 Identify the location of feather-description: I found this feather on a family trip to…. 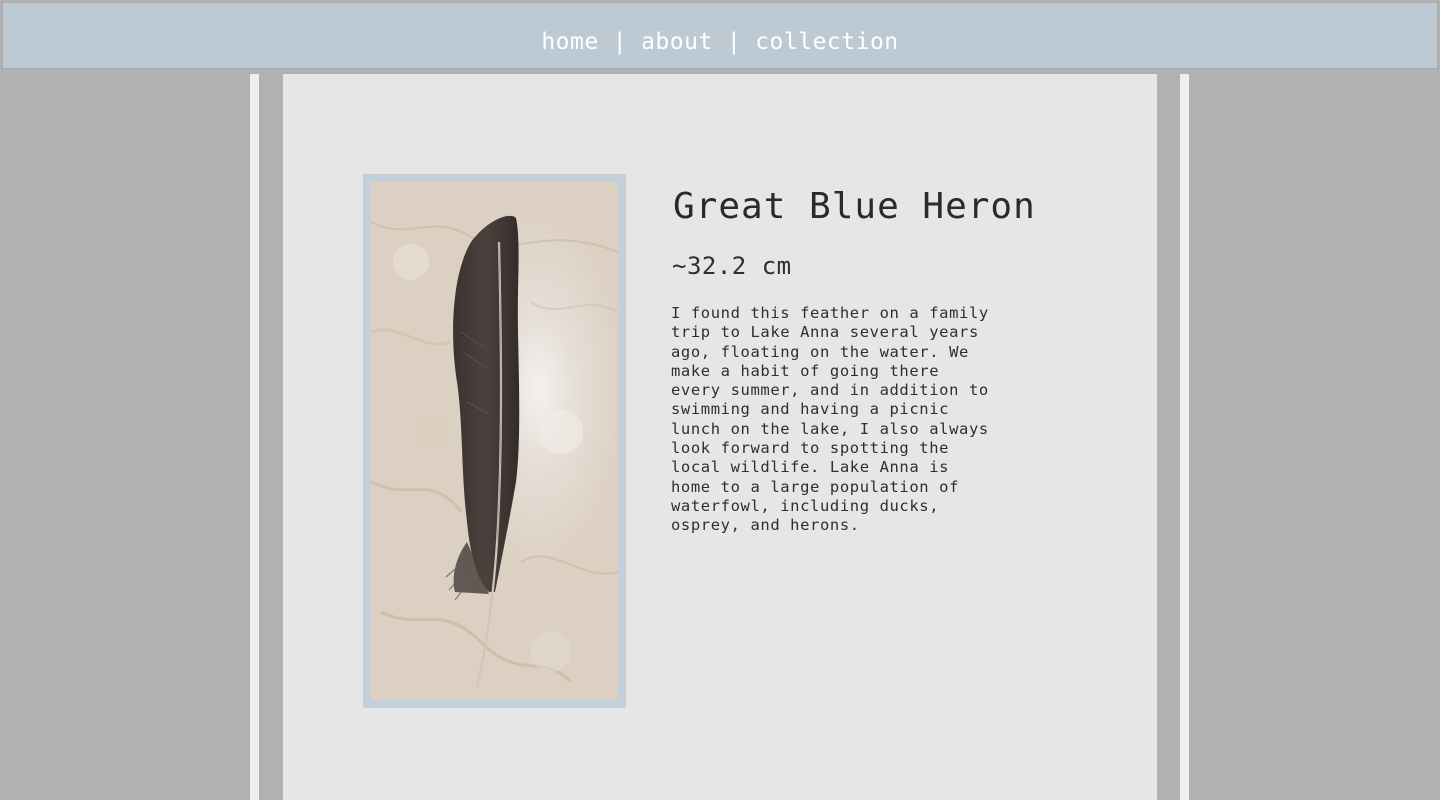
(830, 419).